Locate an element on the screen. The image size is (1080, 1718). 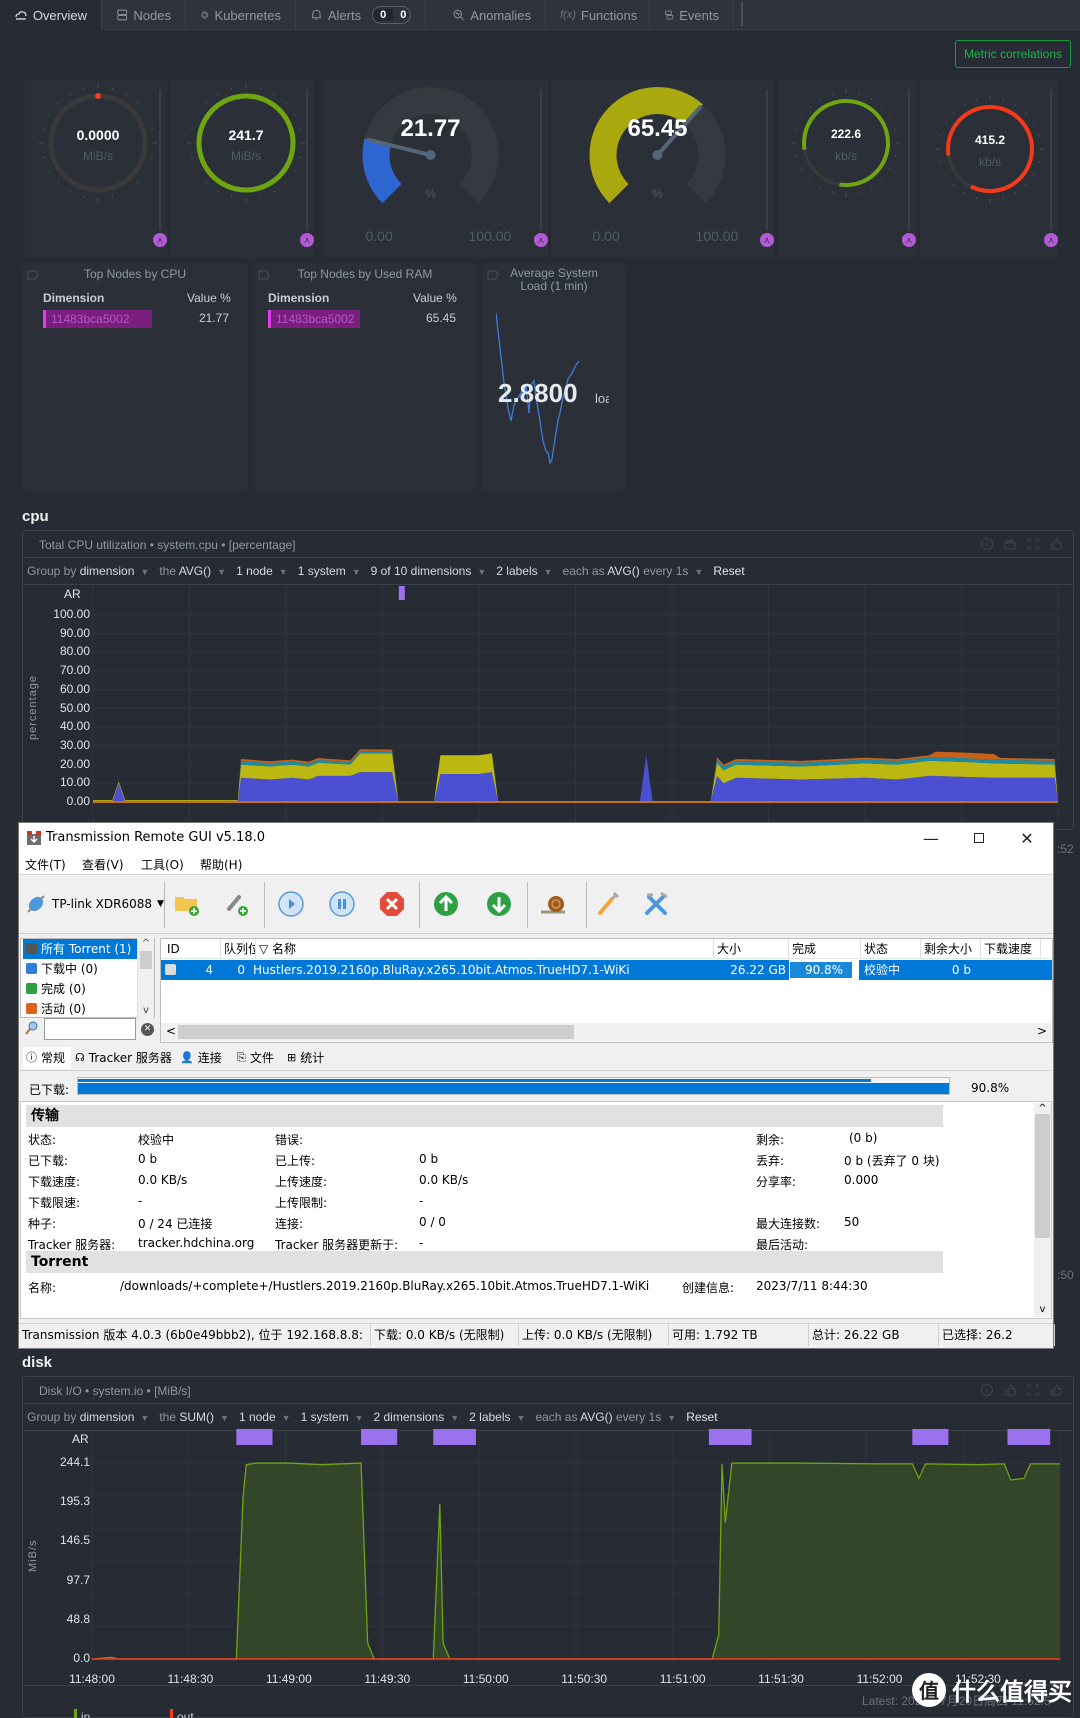
tab-overview: Overview is located at coordinates (51, 15).